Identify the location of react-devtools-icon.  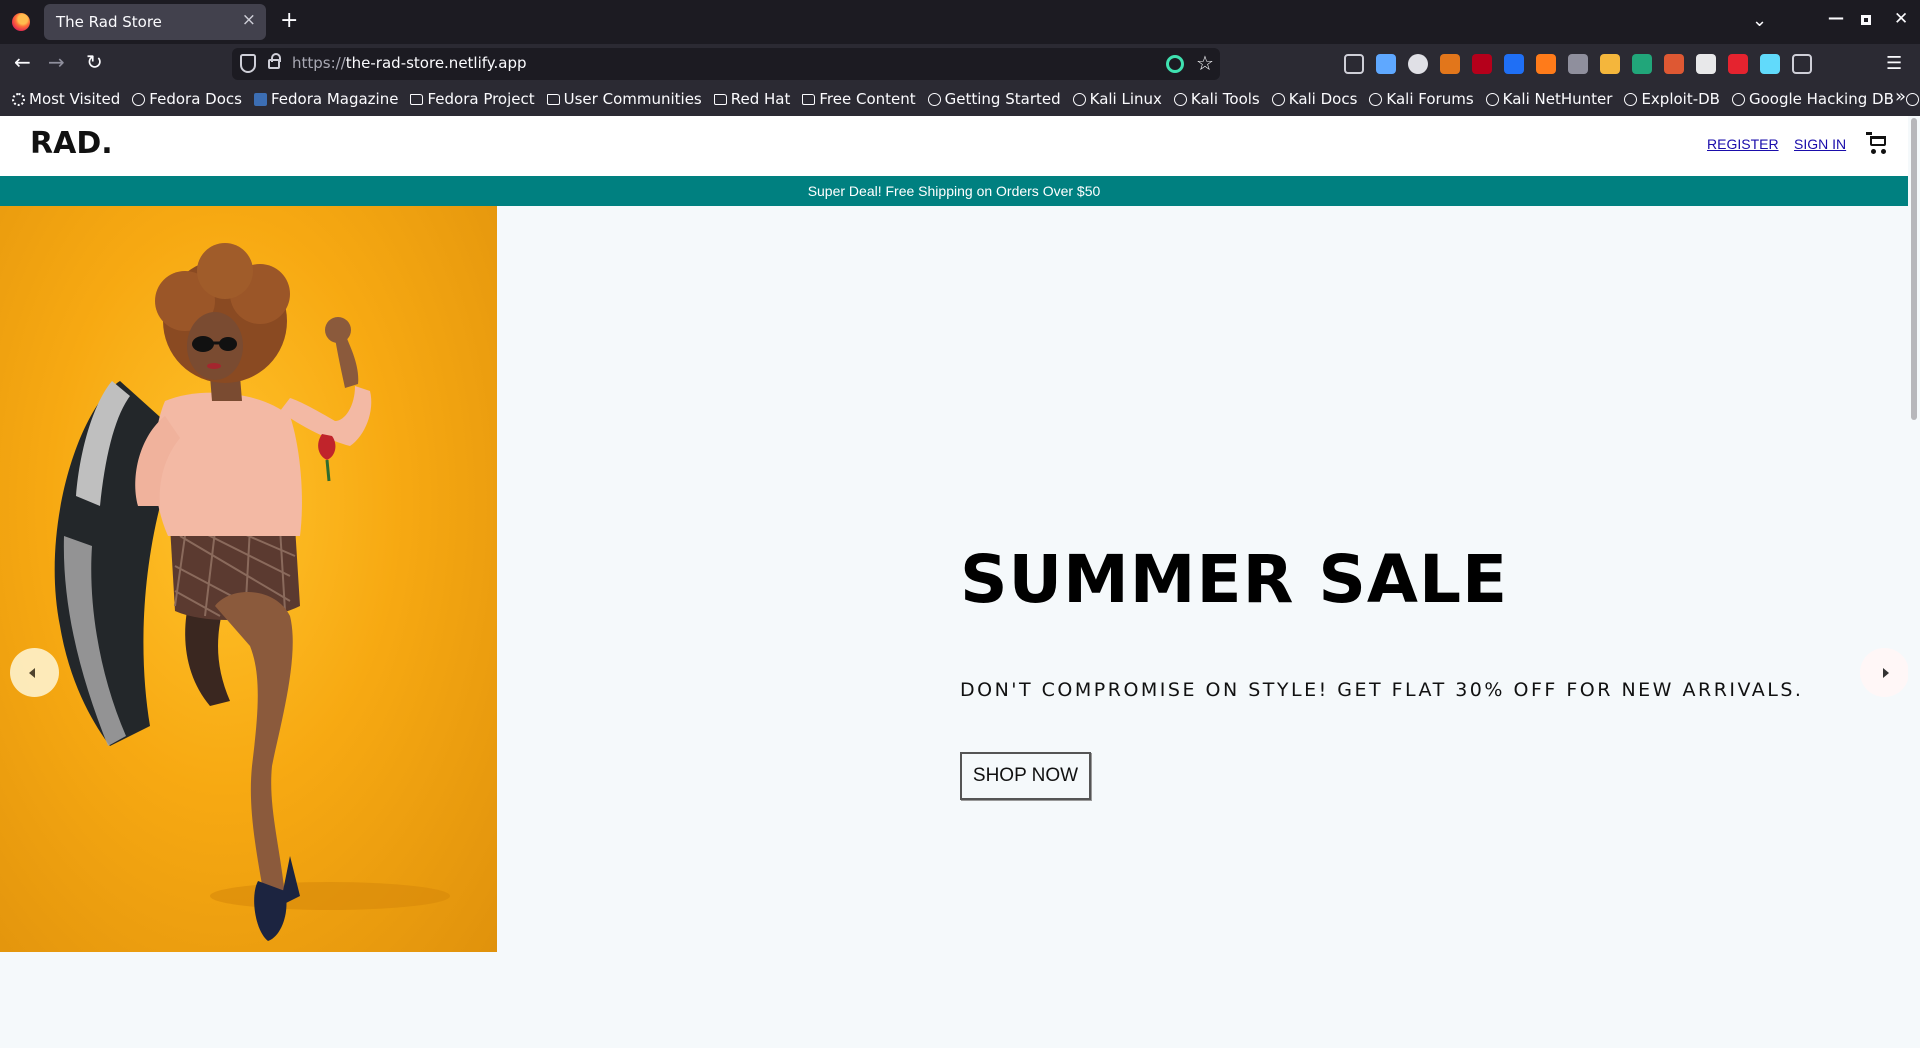
(1770, 64).